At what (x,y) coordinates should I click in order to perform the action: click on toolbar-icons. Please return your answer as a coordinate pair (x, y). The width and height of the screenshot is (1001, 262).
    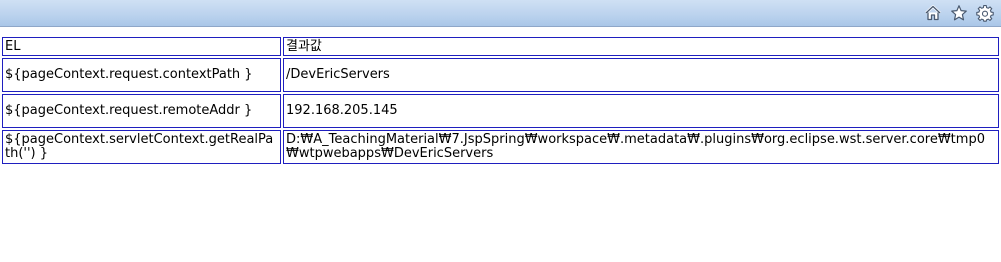
    Looking at the image, I should click on (959, 13).